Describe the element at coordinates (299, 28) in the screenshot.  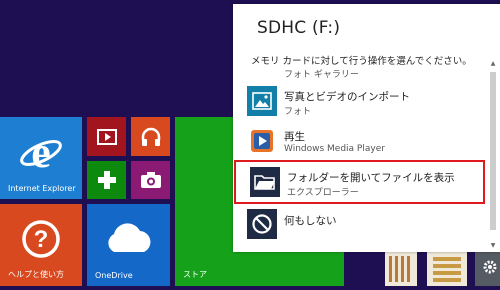
I see `toast-title: SDHC (F:)` at that location.